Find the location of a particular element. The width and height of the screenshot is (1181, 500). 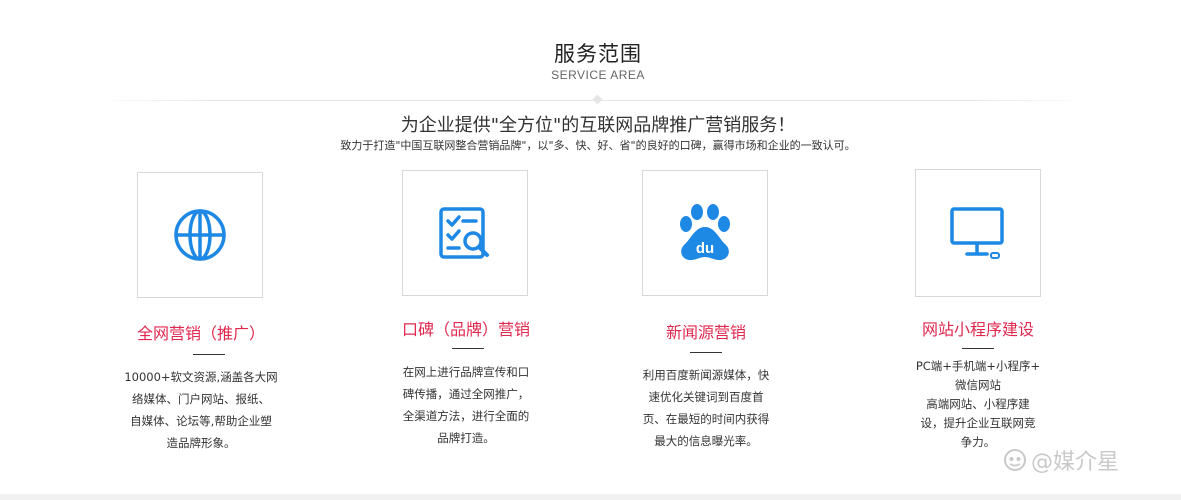

search-document-icon is located at coordinates (464, 233).